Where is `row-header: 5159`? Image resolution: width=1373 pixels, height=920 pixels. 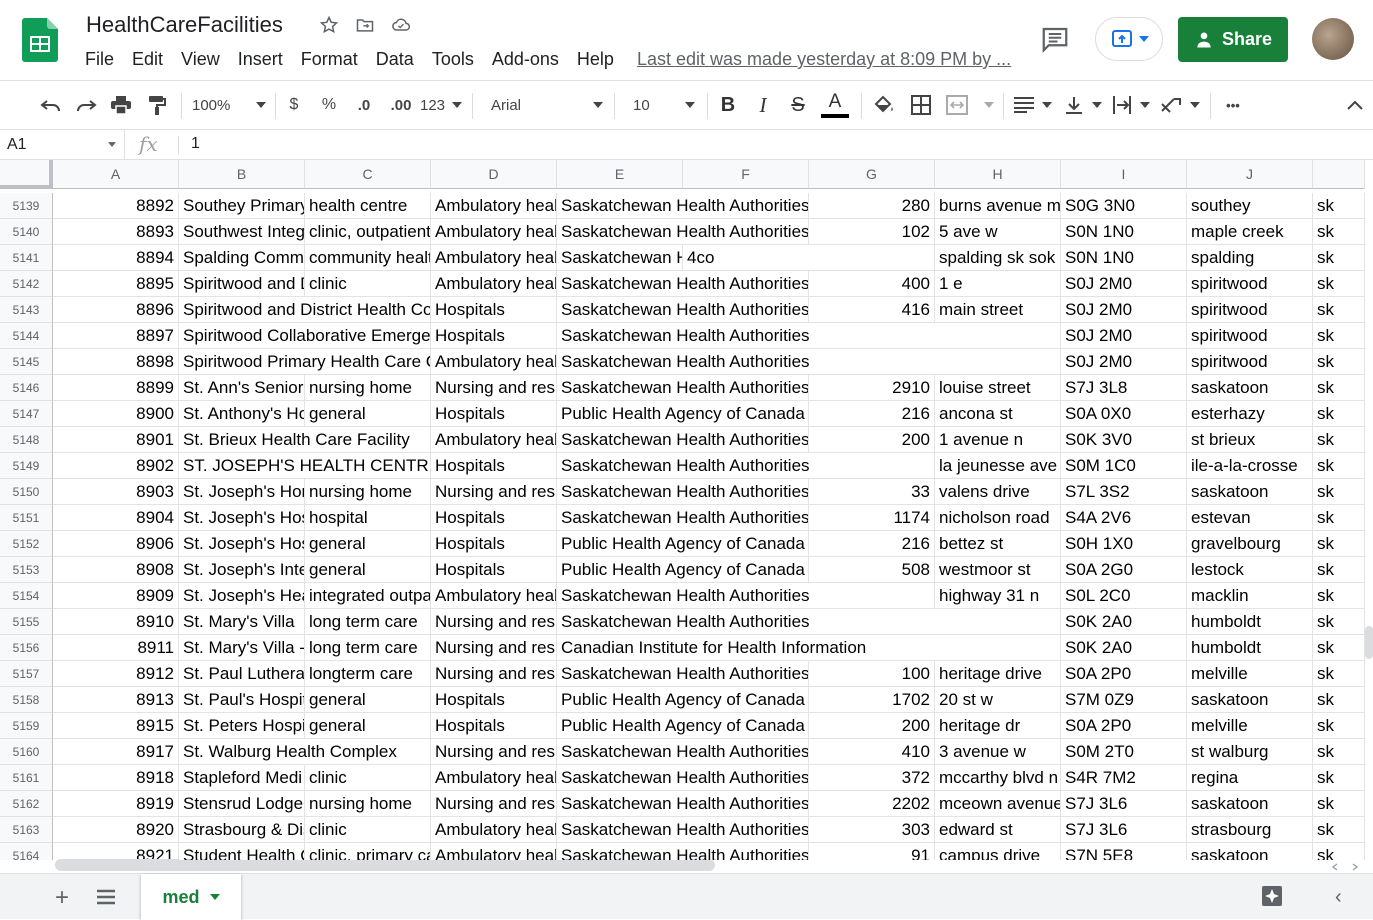 row-header: 5159 is located at coordinates (26, 726).